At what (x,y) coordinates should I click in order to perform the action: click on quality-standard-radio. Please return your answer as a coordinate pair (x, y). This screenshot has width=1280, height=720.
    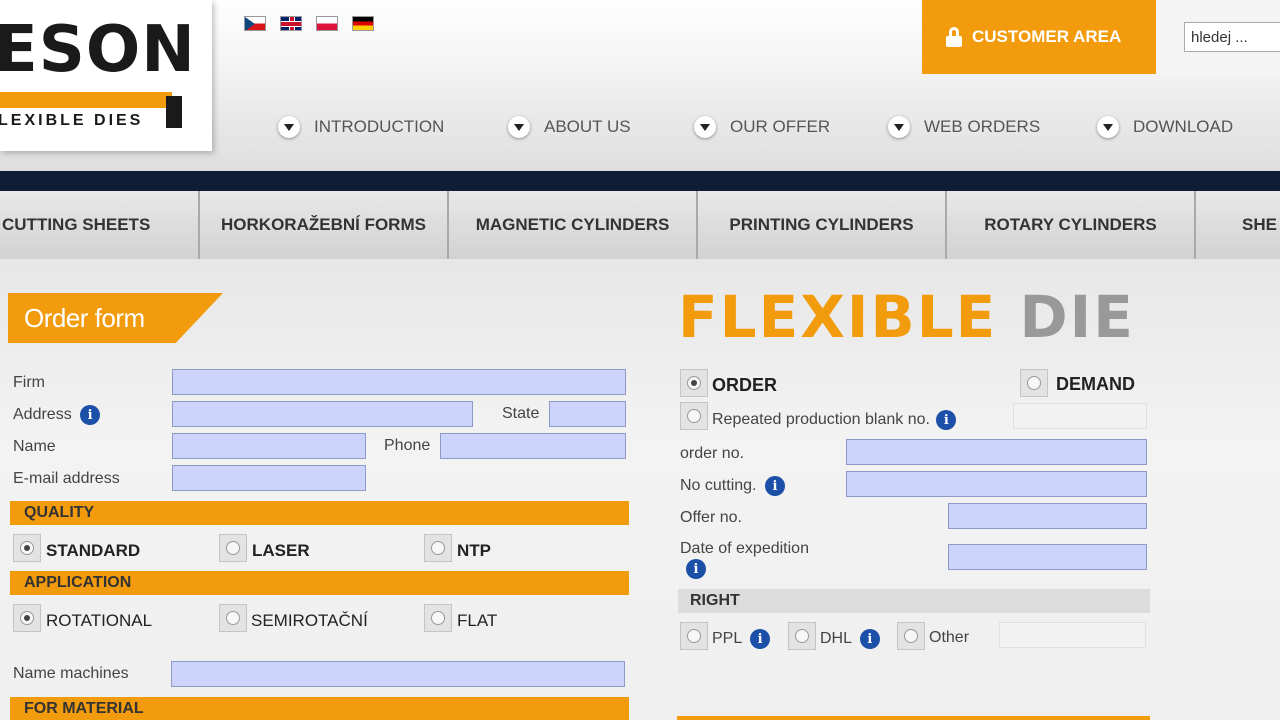
    Looking at the image, I should click on (27, 548).